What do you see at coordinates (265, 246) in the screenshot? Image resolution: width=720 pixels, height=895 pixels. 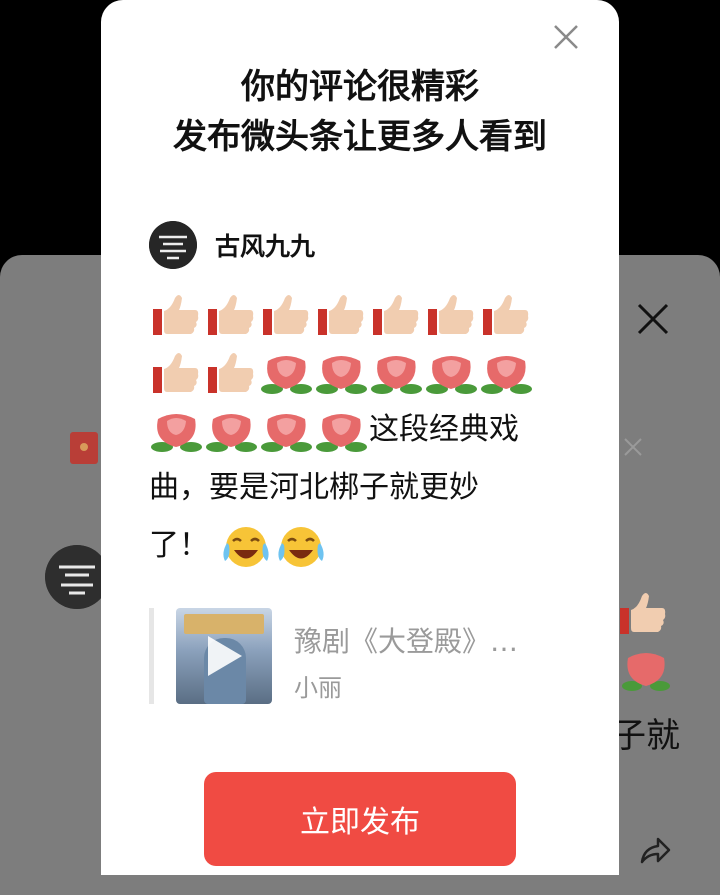 I see `author-name: 古风九九` at bounding box center [265, 246].